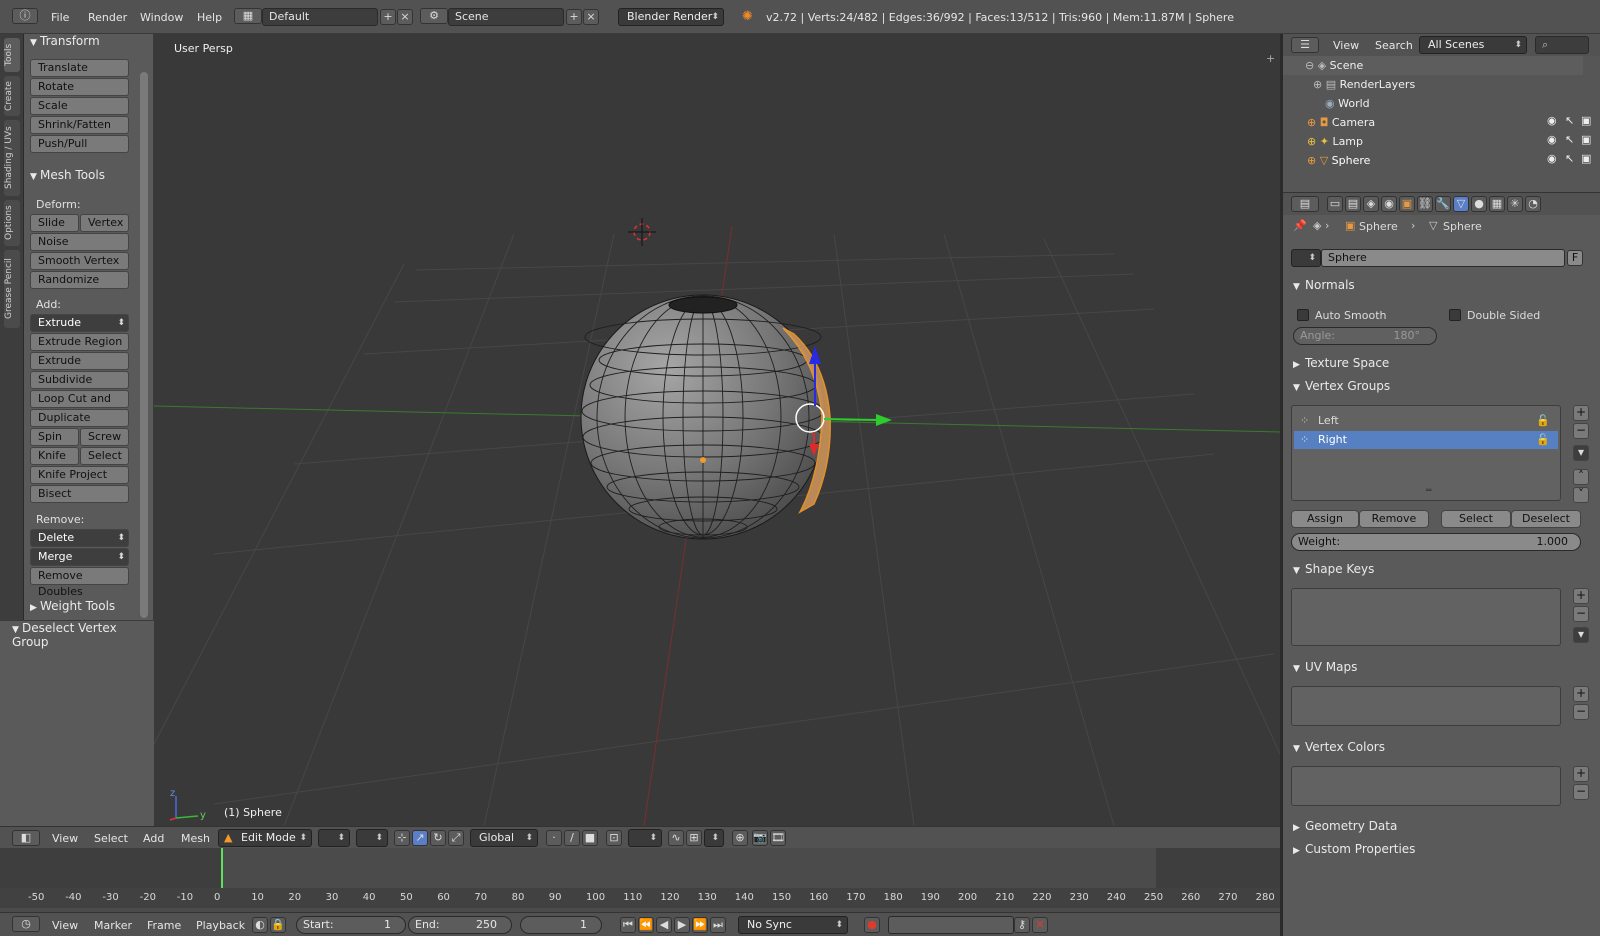 The height and width of the screenshot is (936, 1600). I want to click on extrude-individual-button: Extrude Individual, so click(79, 367).